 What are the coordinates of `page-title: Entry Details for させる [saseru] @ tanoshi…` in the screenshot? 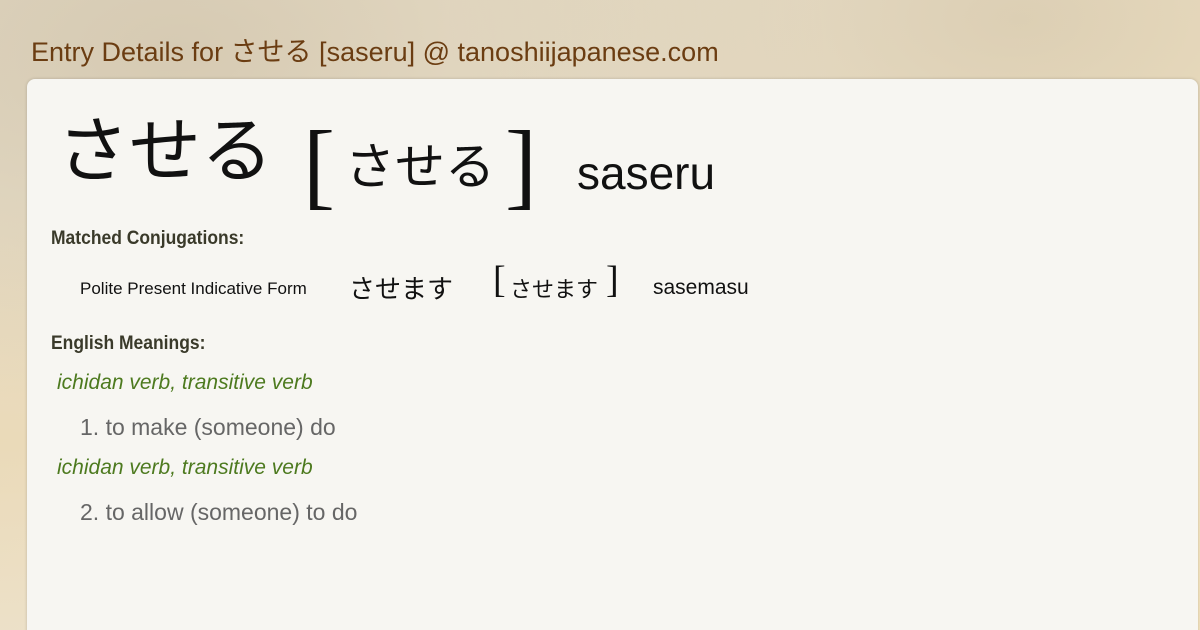 It's located at (375, 52).